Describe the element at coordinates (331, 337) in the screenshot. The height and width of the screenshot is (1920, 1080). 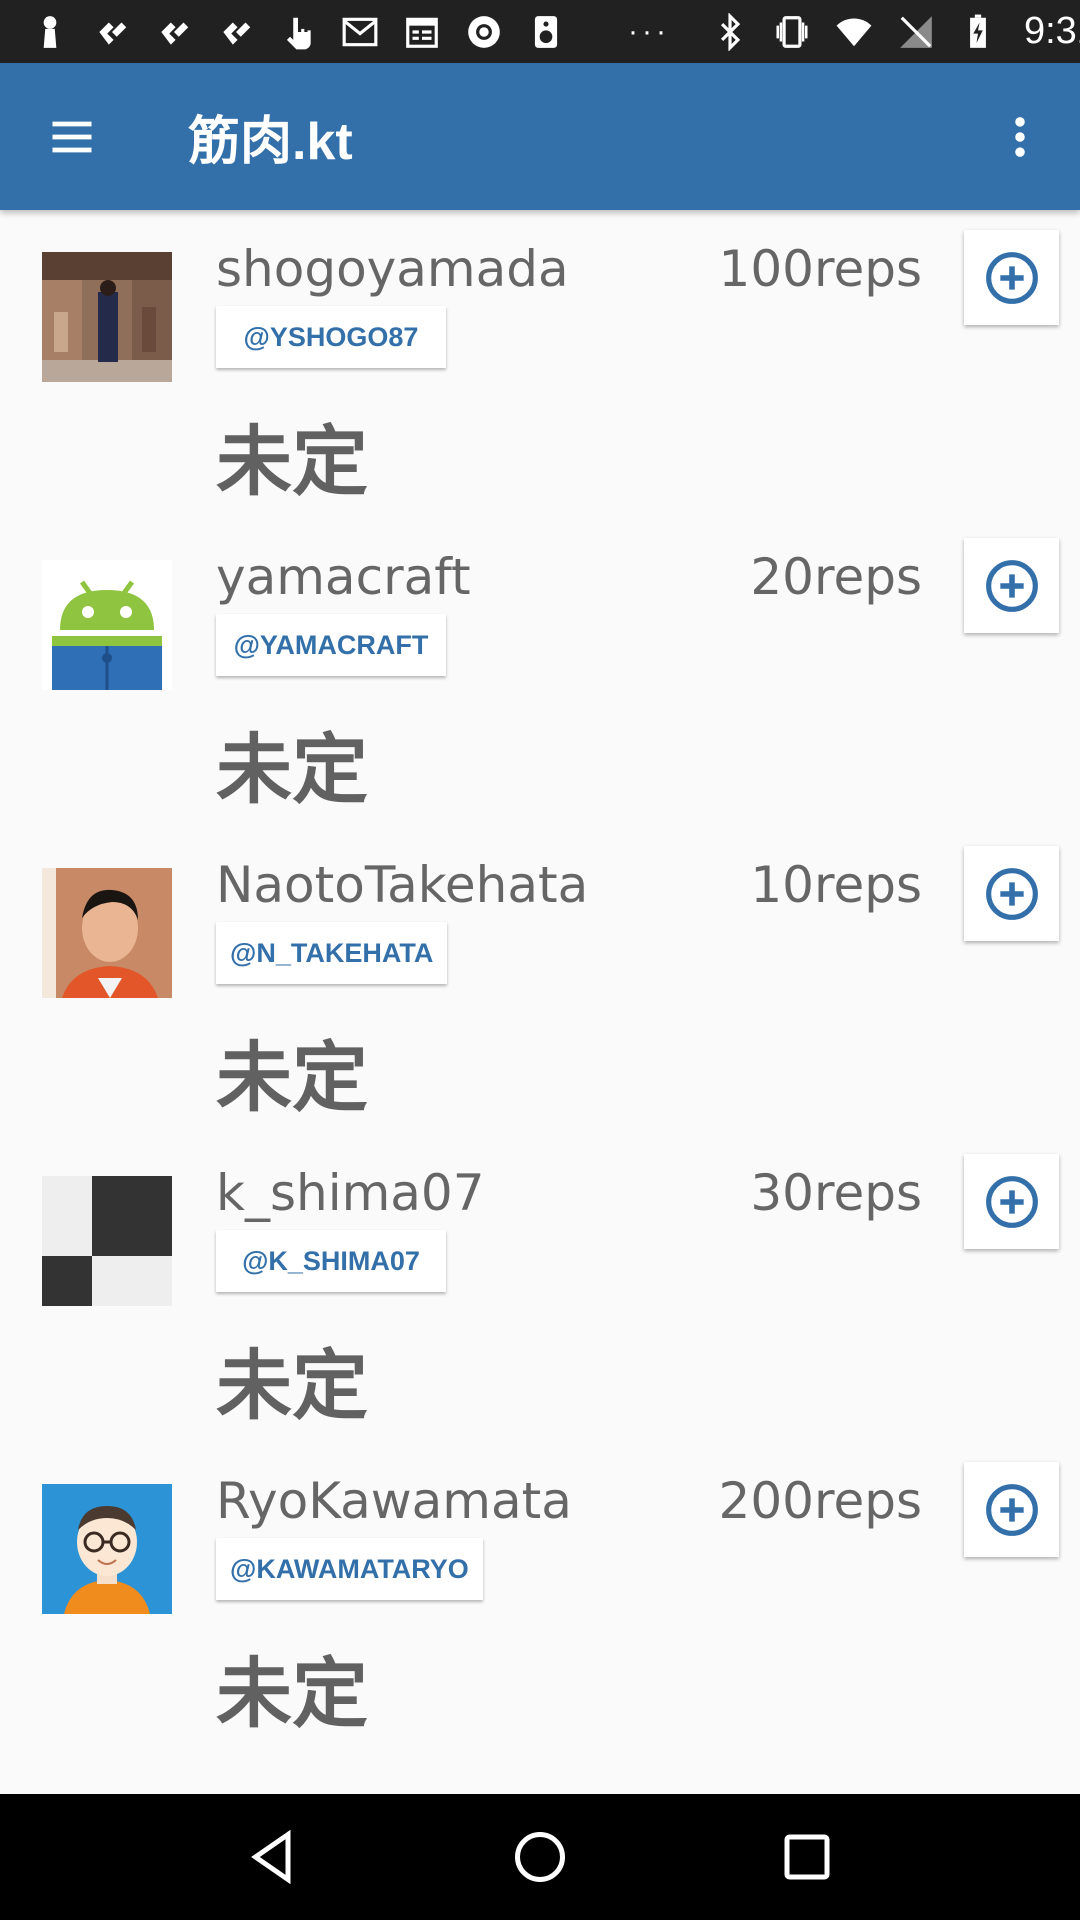
I see `user-handle: @YSHOGO87` at that location.